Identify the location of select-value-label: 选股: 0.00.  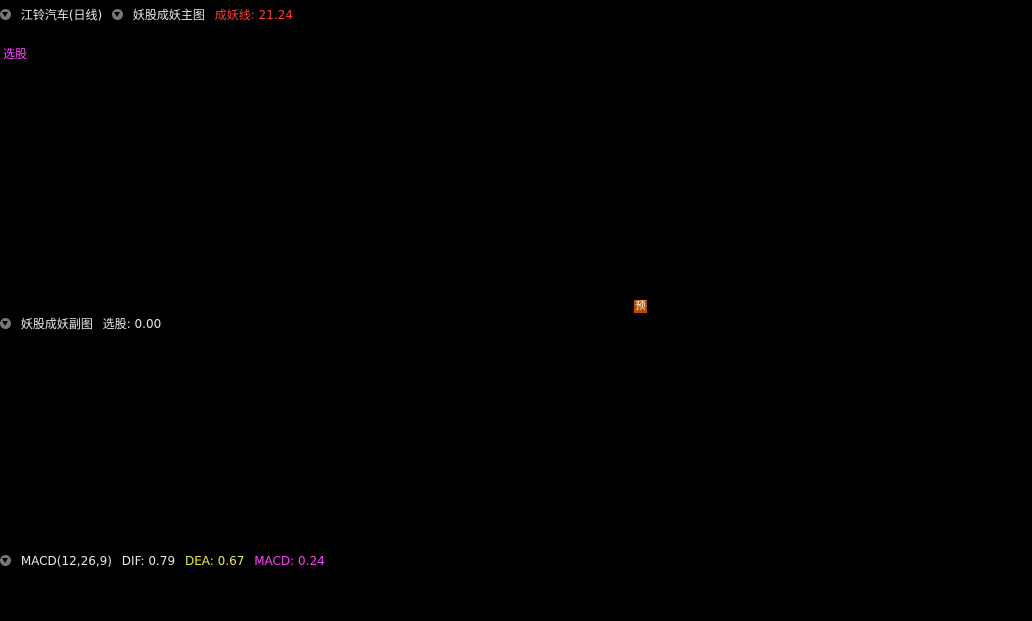
(132, 324).